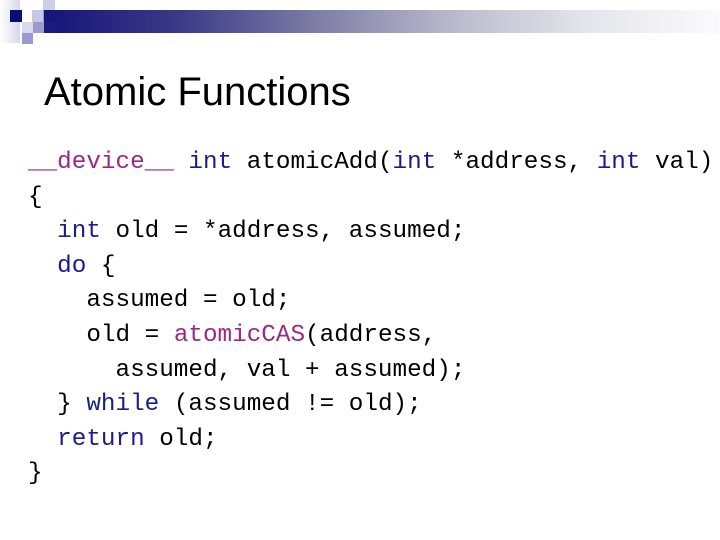  What do you see at coordinates (290, 405) in the screenshot?
I see `code-text: (assumed != old);` at bounding box center [290, 405].